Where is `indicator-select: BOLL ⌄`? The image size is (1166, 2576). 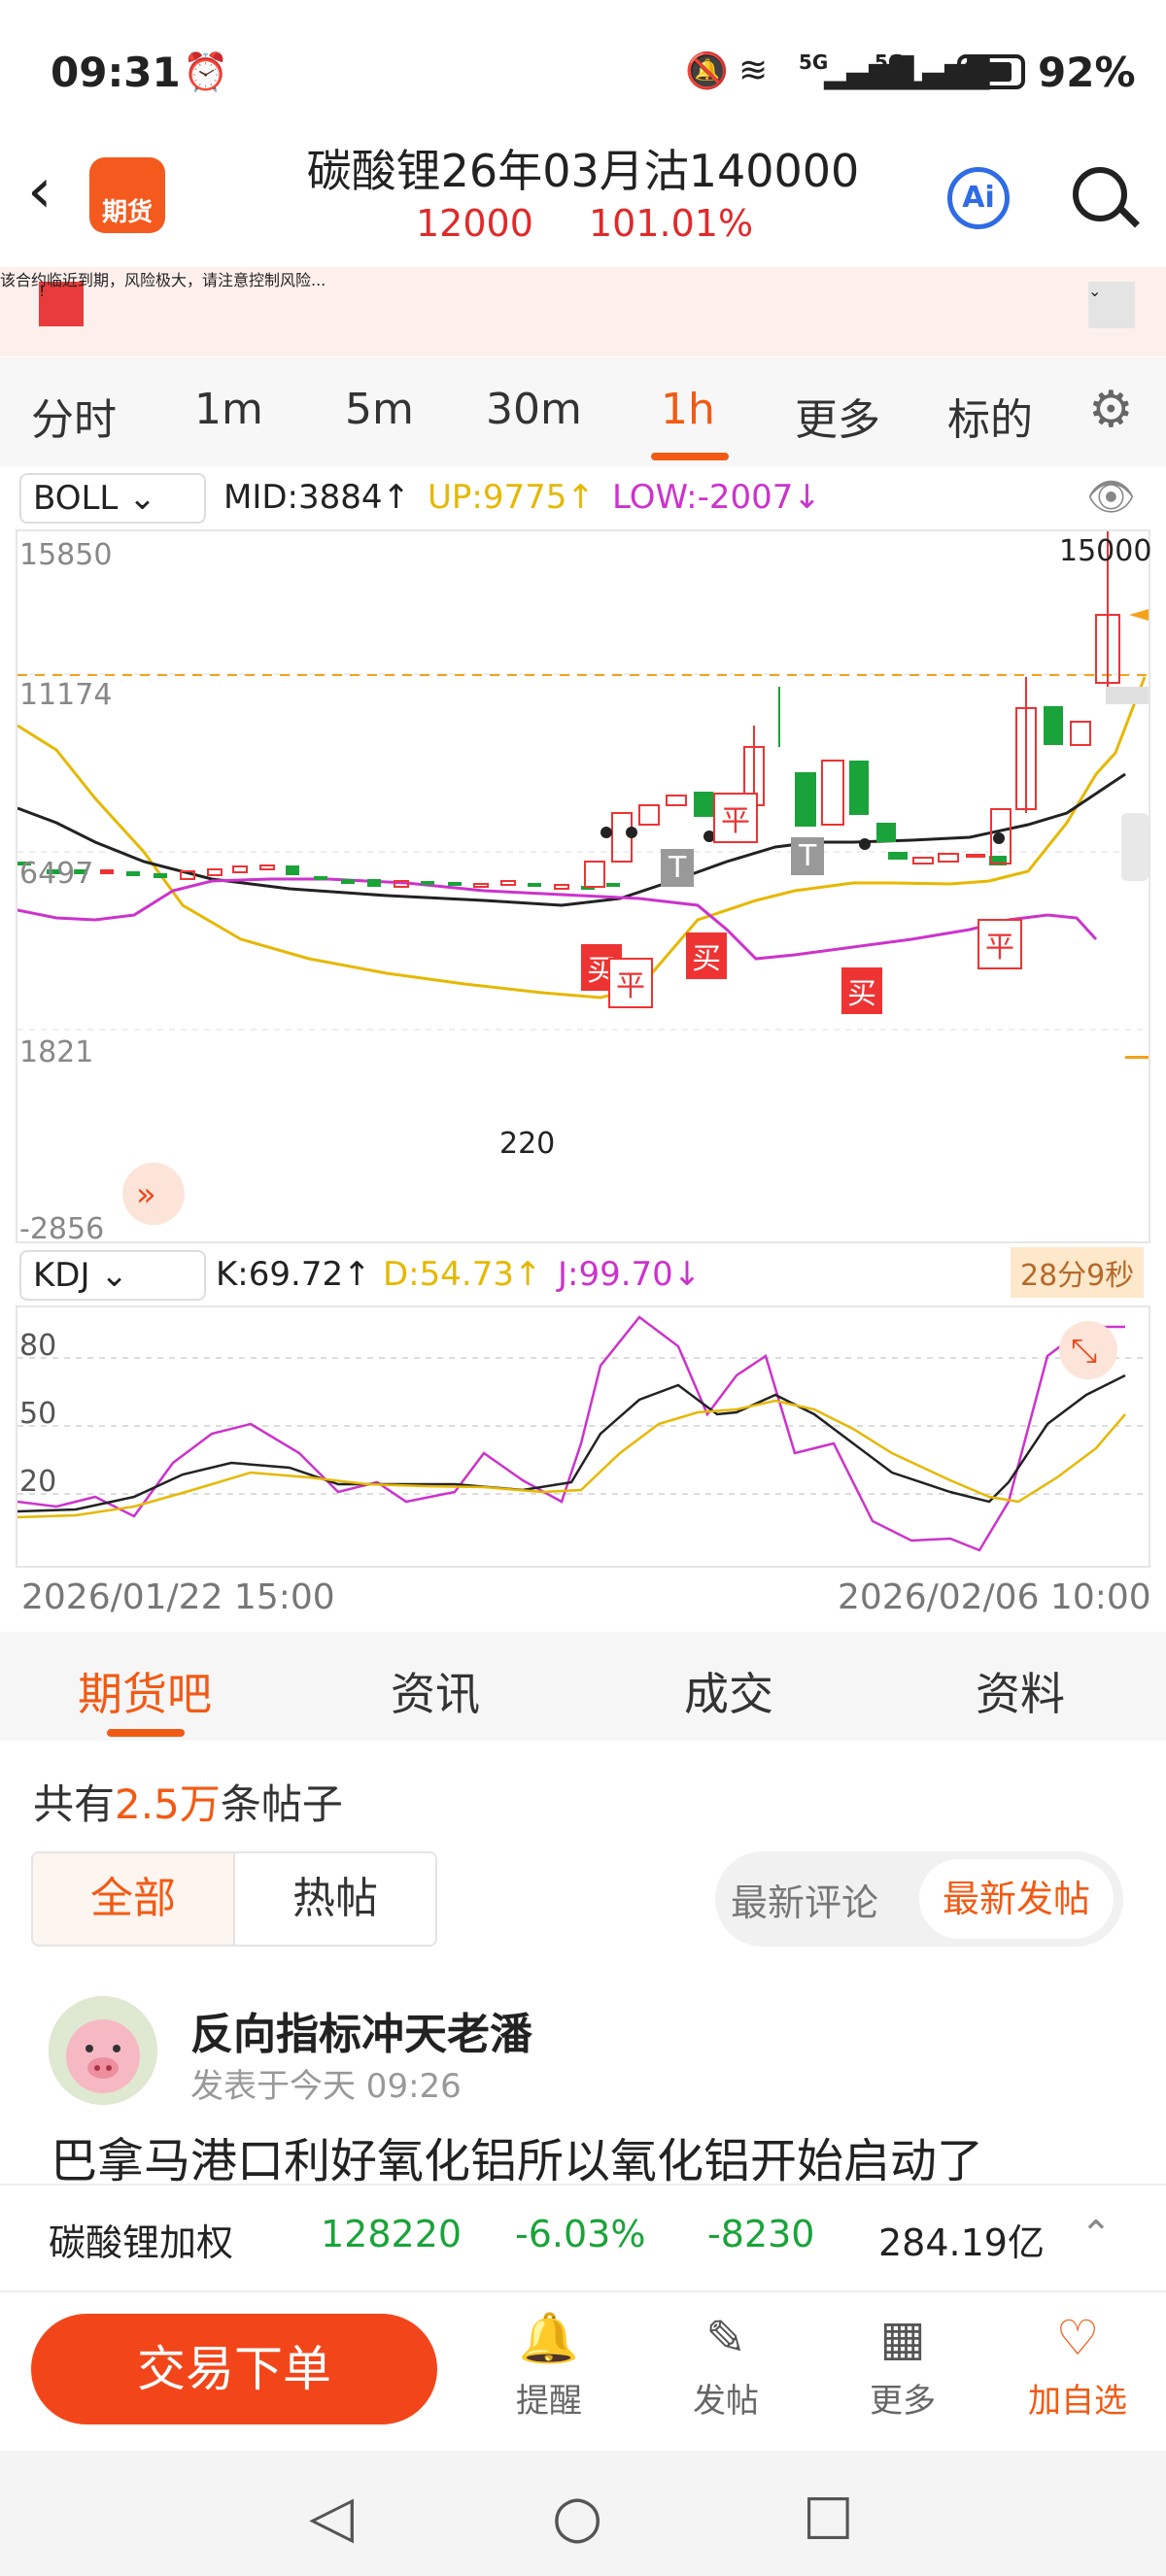
indicator-select: BOLL ⌄ is located at coordinates (112, 498).